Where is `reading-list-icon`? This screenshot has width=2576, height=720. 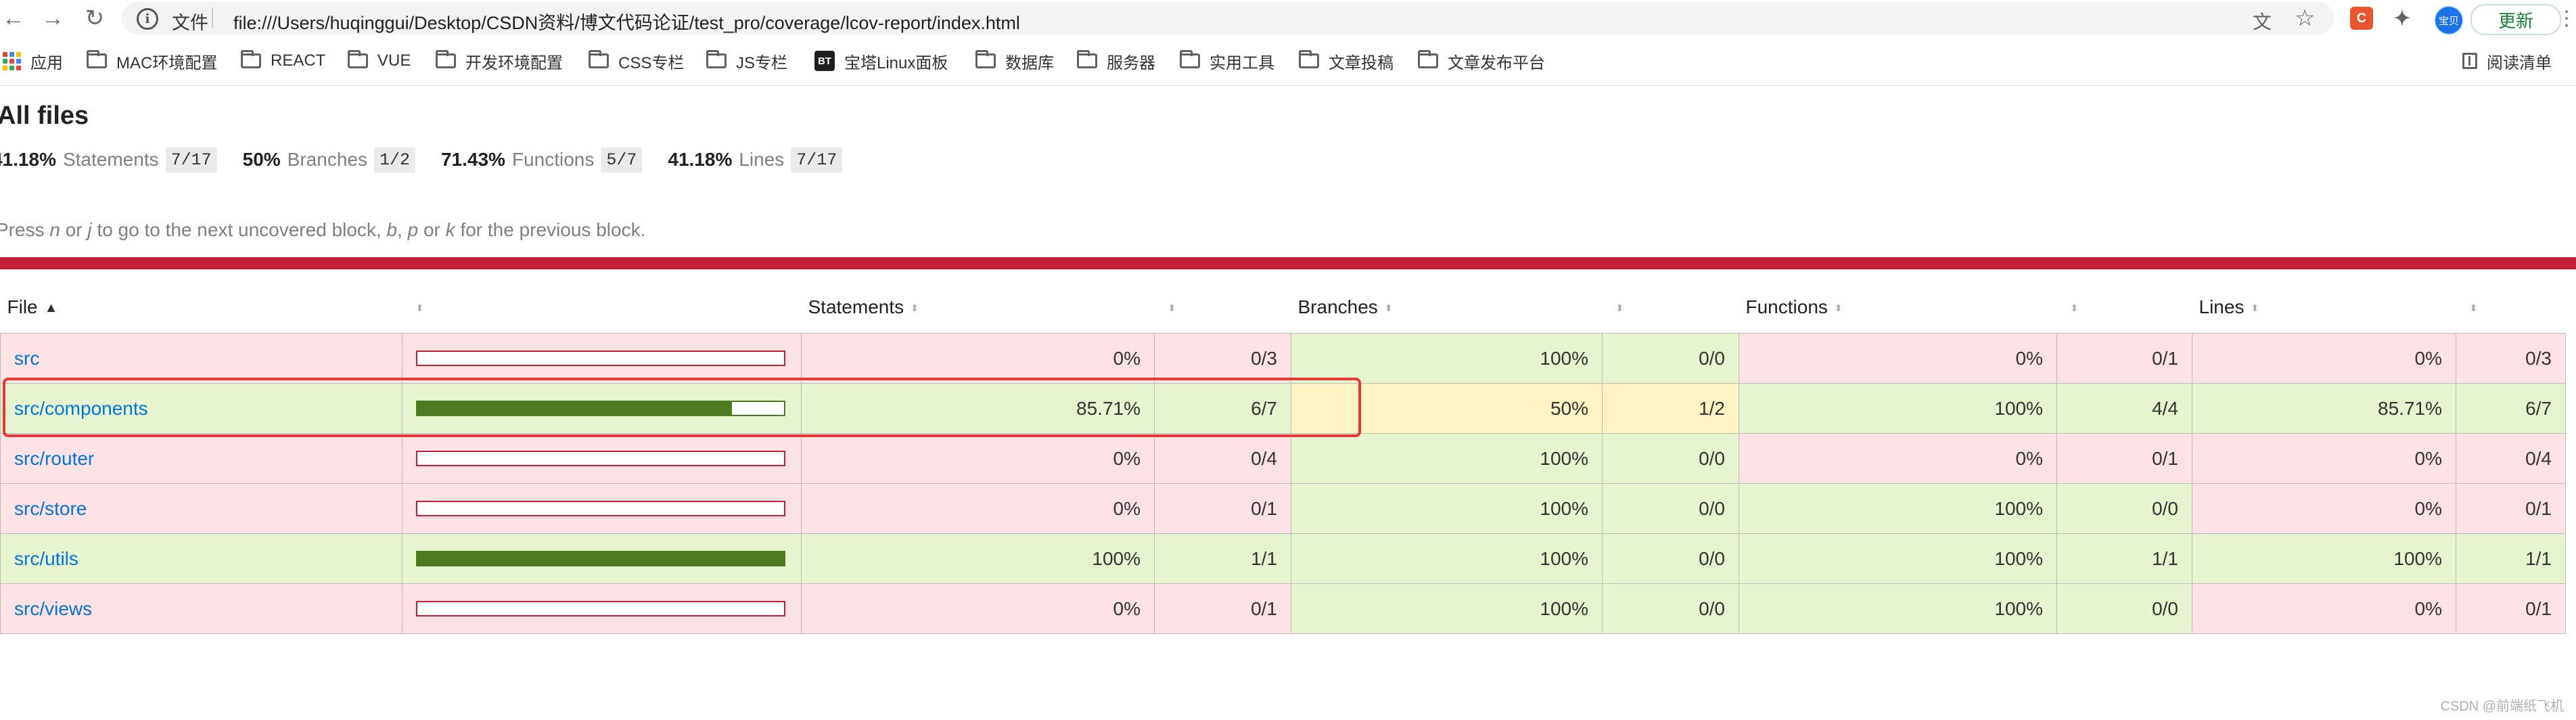
reading-list-icon is located at coordinates (2469, 61).